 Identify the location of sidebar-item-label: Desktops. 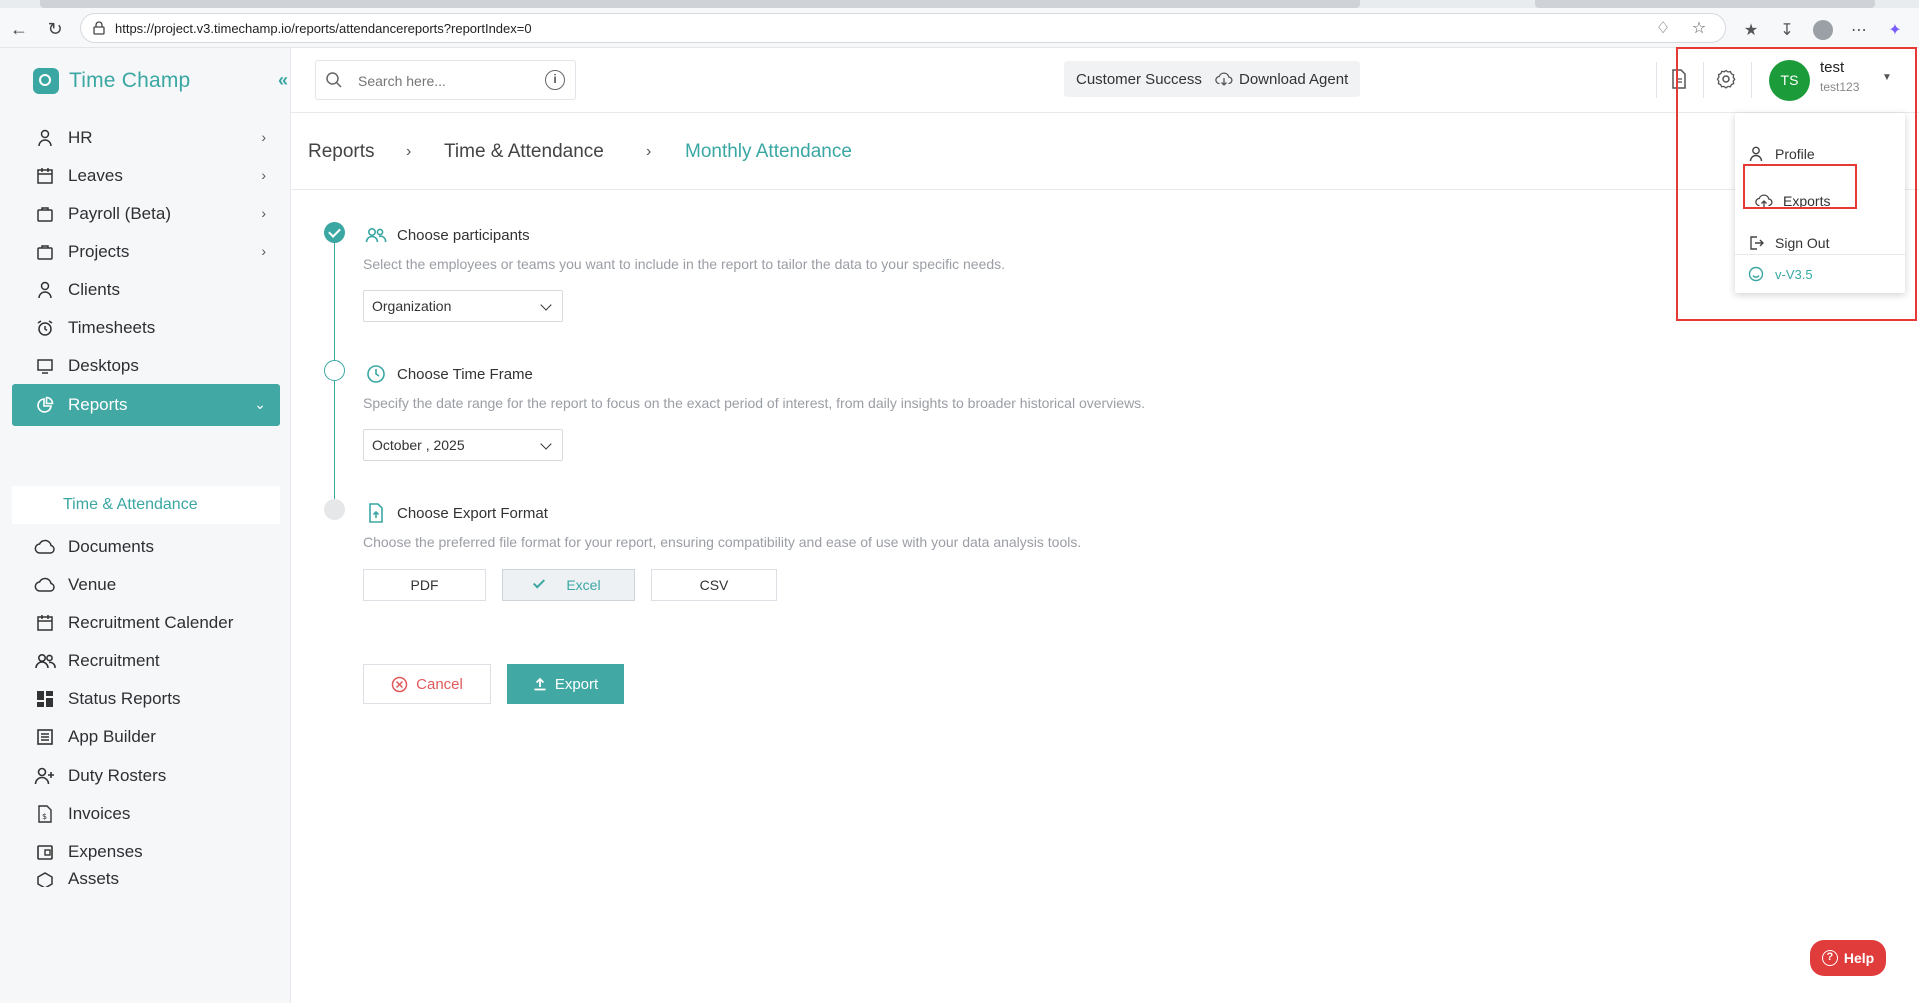
(103, 365).